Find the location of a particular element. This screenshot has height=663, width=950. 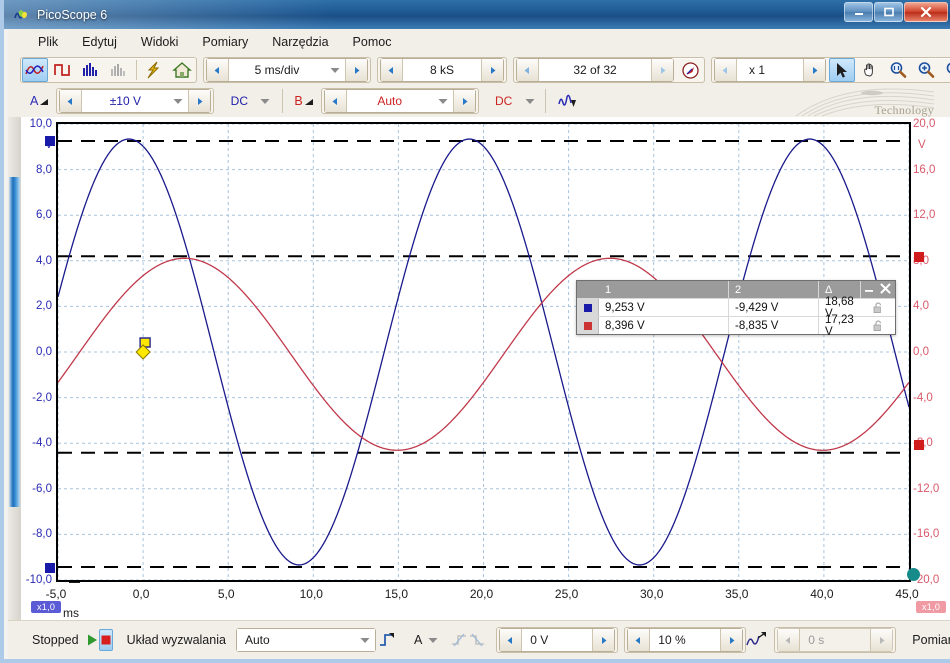

samples-combo: 8 kS is located at coordinates (442, 70).